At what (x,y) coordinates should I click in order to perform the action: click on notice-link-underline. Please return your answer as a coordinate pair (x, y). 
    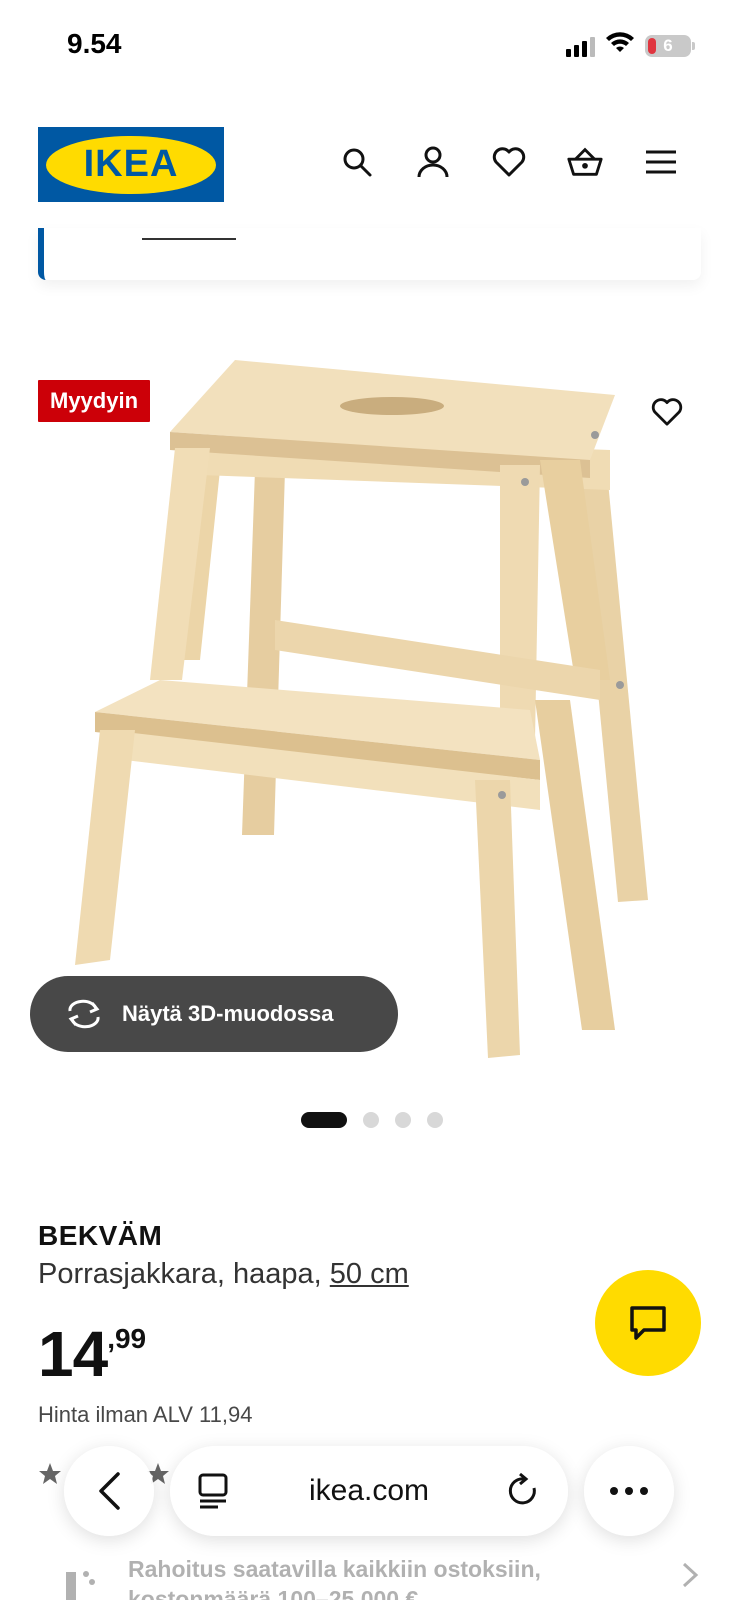
    Looking at the image, I should click on (189, 239).